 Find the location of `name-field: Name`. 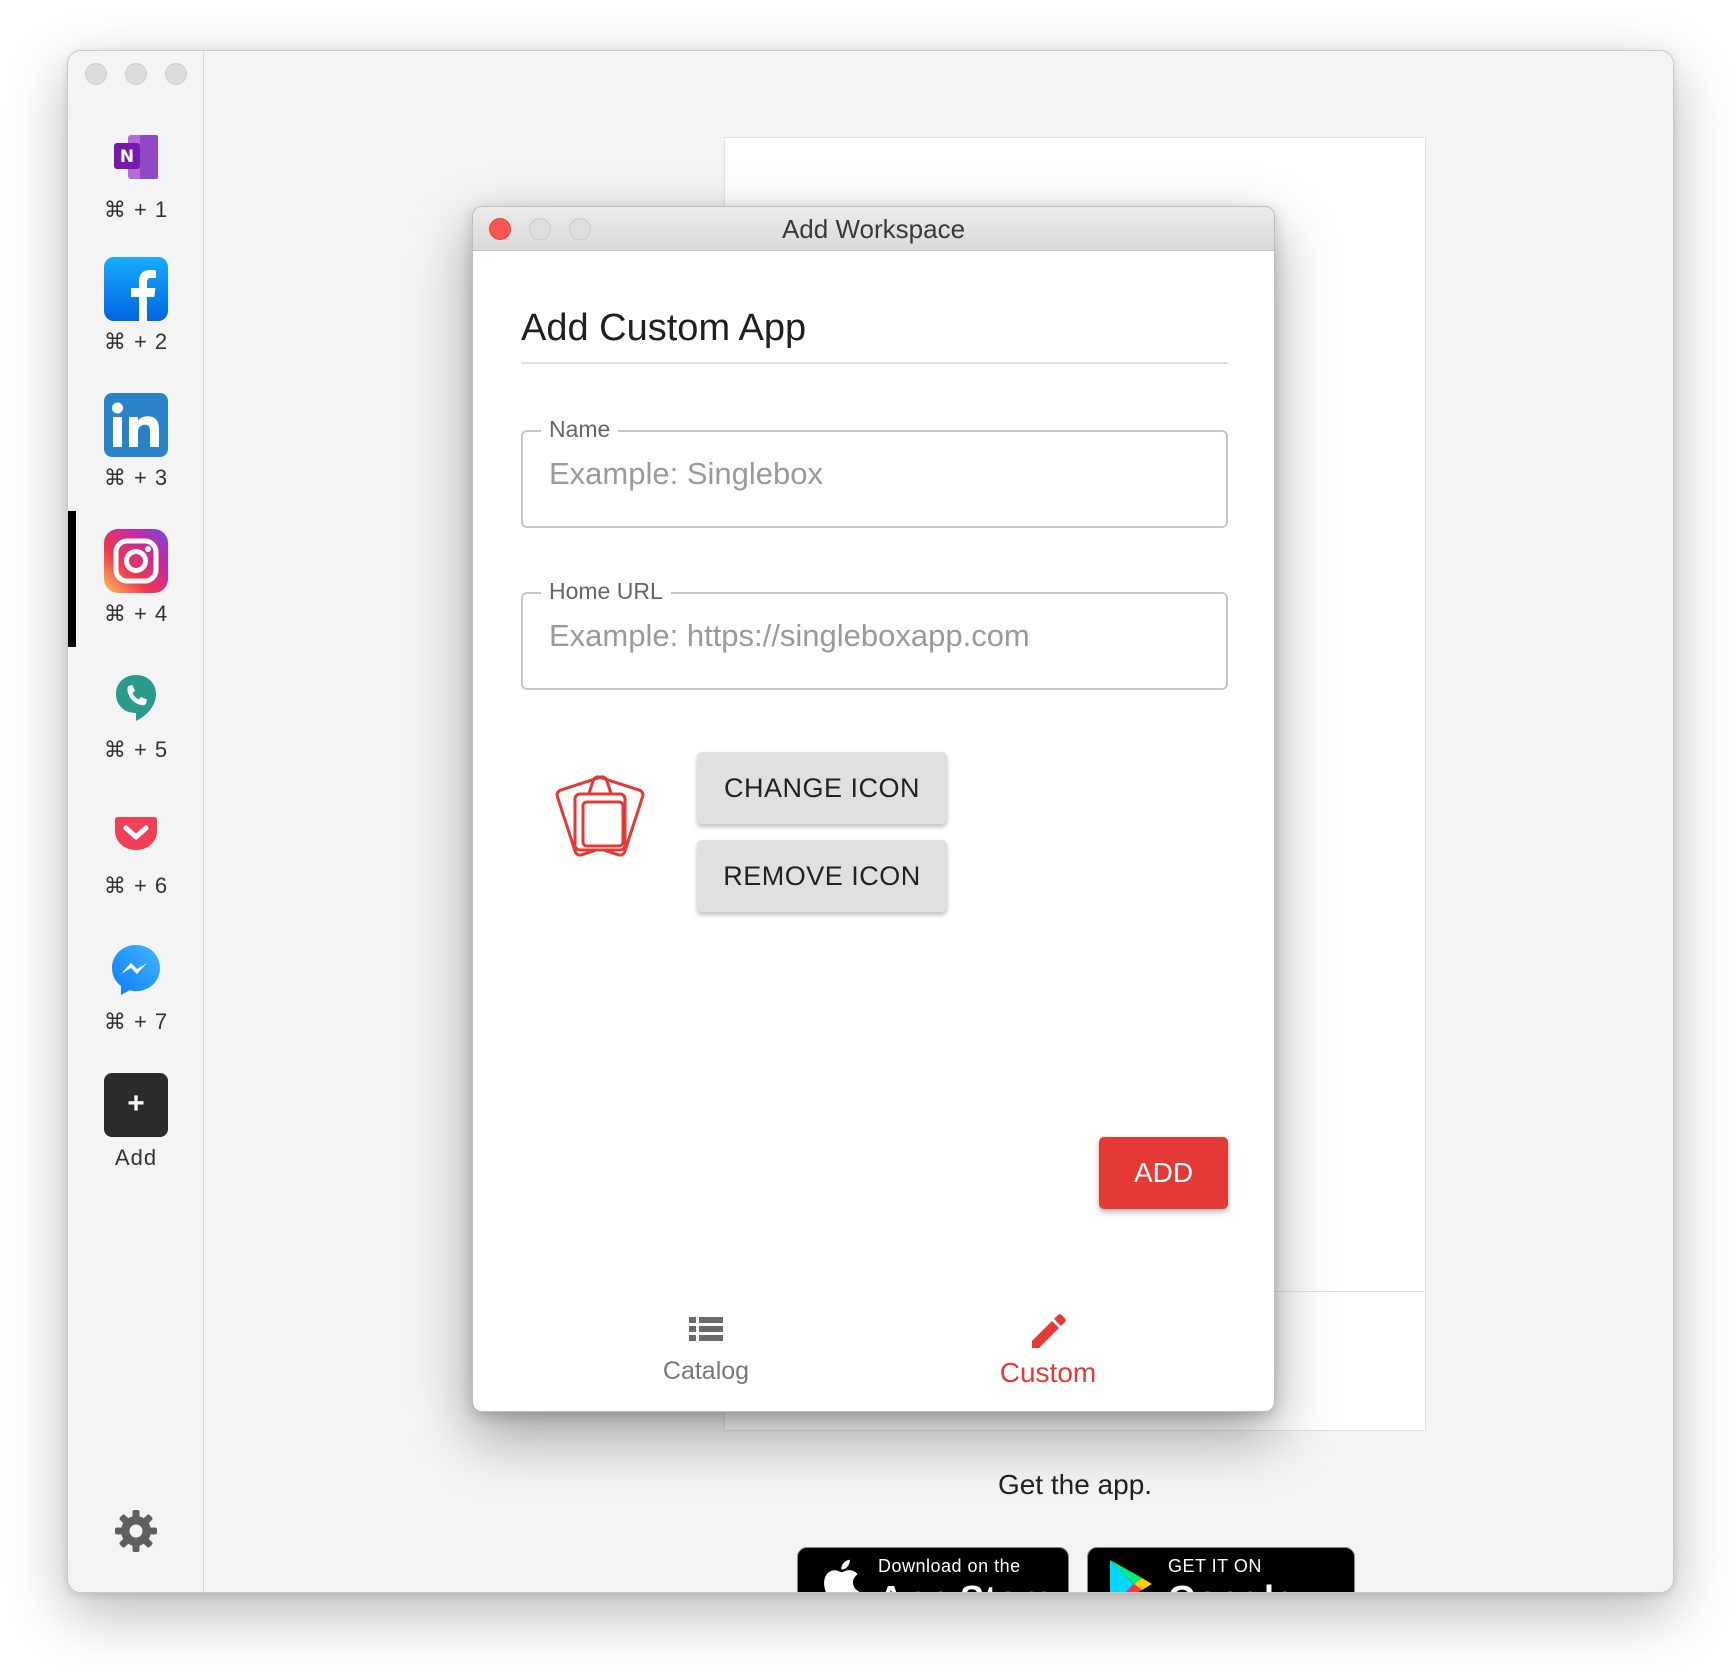

name-field: Name is located at coordinates (874, 472).